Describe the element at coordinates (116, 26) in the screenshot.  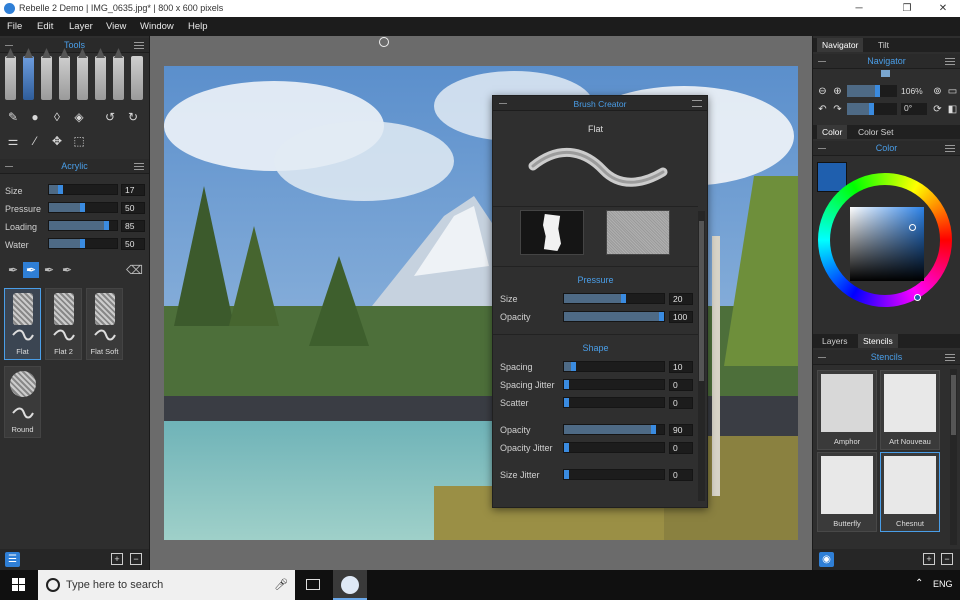
I see `menu-view: View` at that location.